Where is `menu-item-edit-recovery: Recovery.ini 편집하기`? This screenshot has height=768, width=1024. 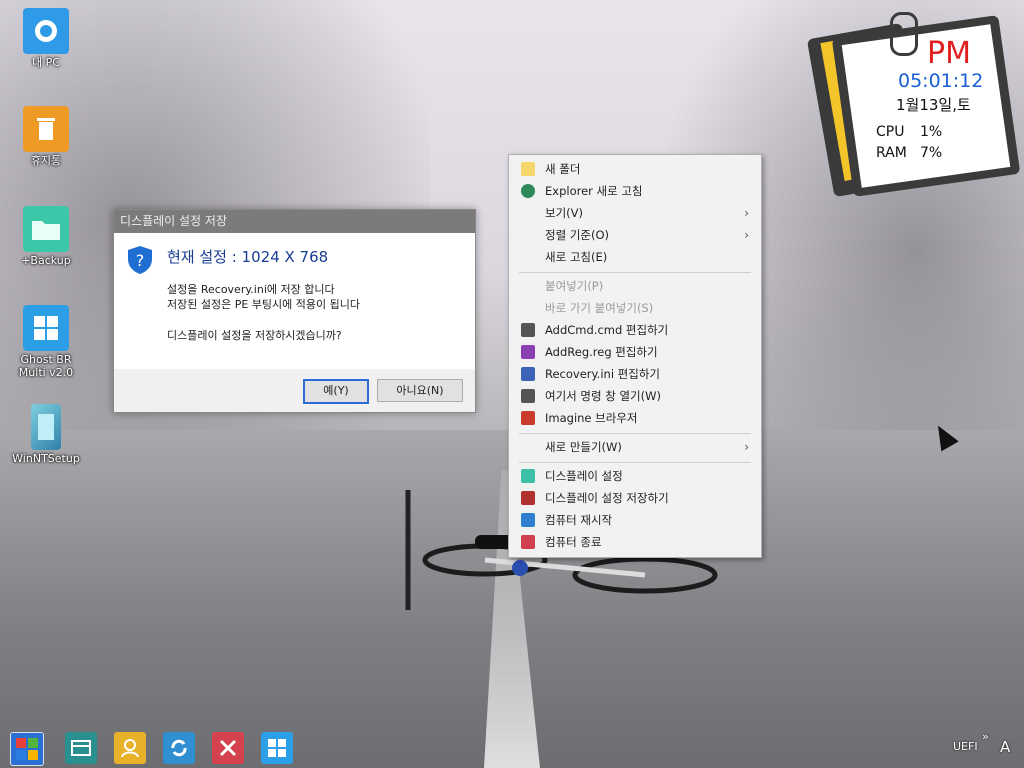
menu-item-edit-recovery: Recovery.ini 편집하기 is located at coordinates (635, 374).